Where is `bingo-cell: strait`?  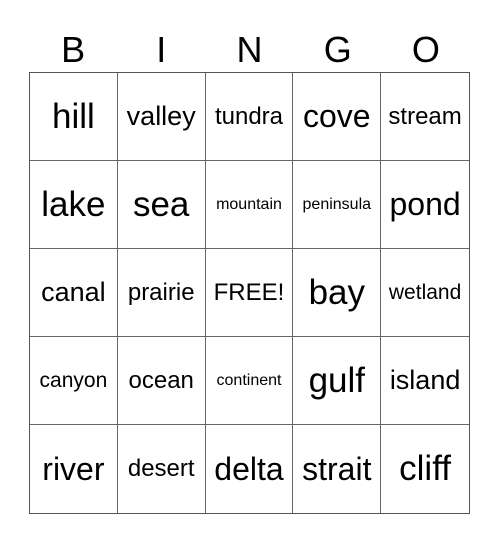 bingo-cell: strait is located at coordinates (337, 469).